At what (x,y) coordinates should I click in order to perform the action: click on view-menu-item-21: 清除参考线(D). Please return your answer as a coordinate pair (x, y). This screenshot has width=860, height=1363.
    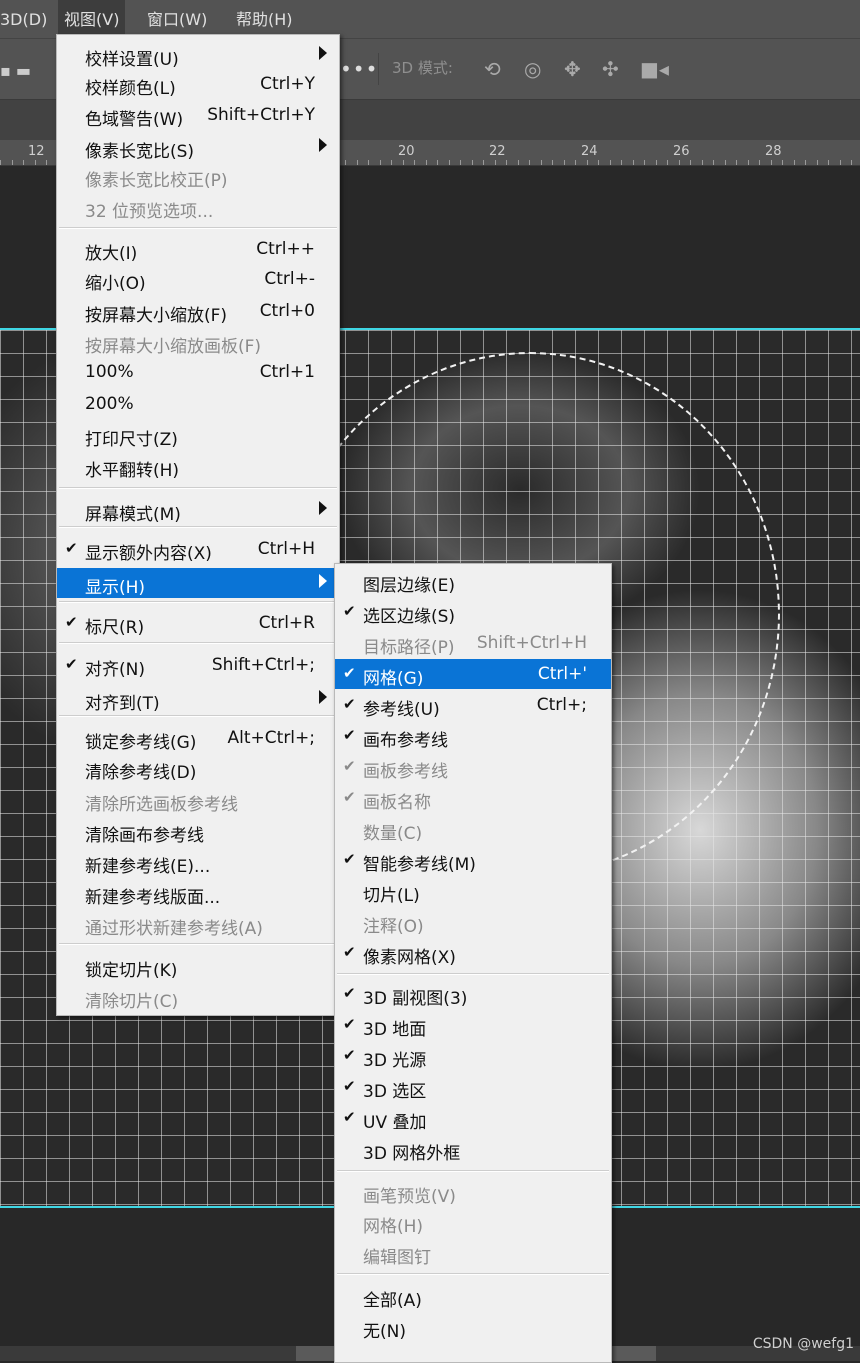
    Looking at the image, I should click on (198, 768).